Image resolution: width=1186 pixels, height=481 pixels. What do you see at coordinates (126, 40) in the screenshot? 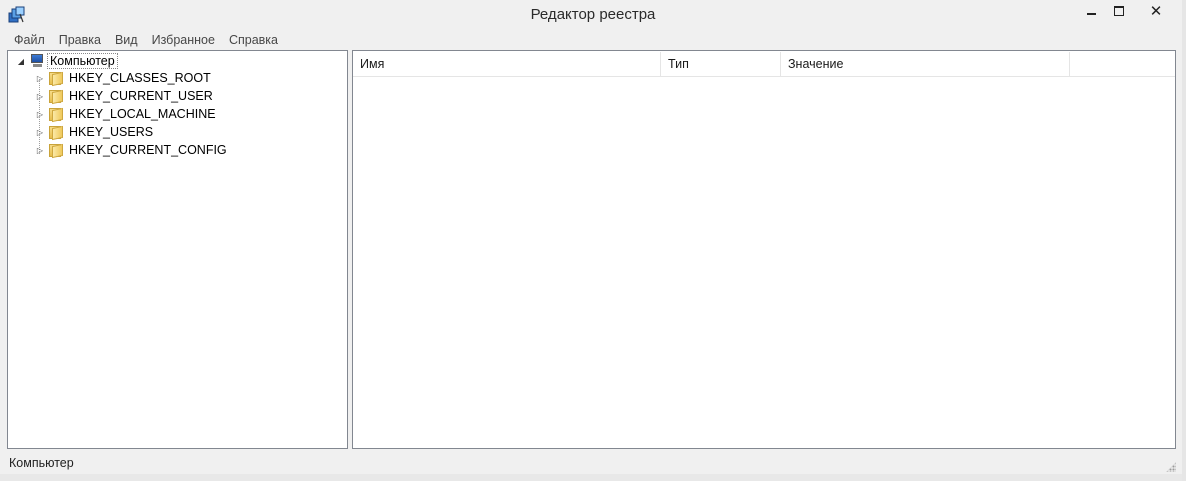
I see `menu-view: Вид` at bounding box center [126, 40].